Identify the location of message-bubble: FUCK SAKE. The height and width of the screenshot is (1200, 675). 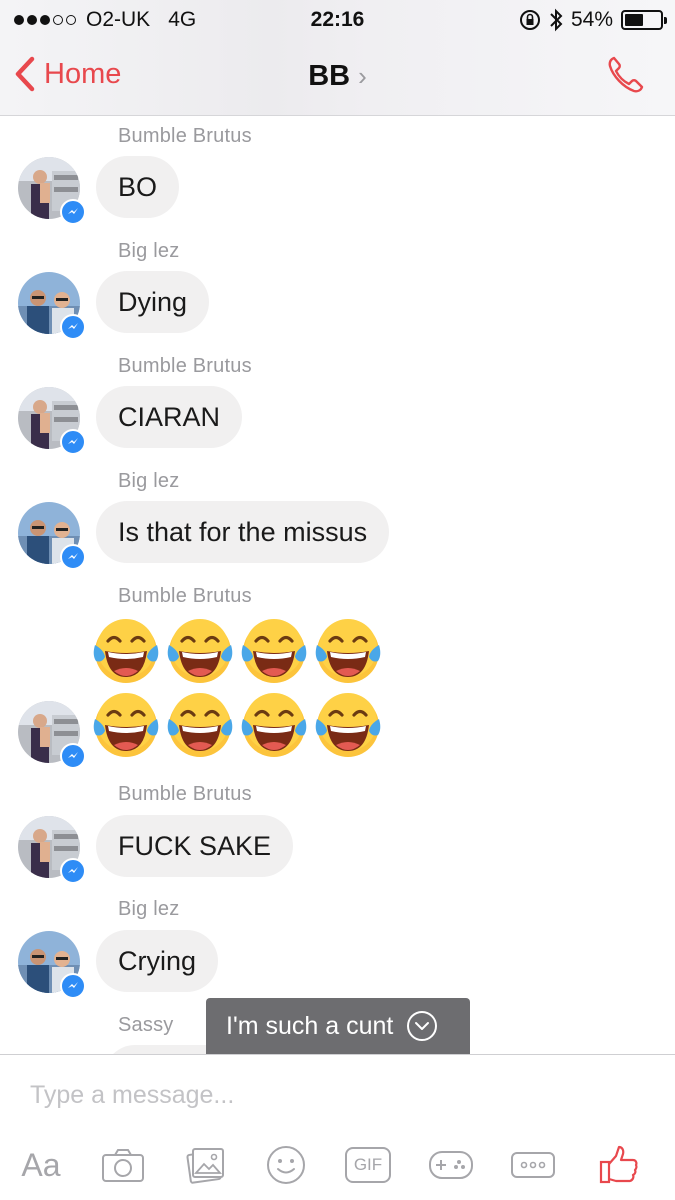
(195, 846).